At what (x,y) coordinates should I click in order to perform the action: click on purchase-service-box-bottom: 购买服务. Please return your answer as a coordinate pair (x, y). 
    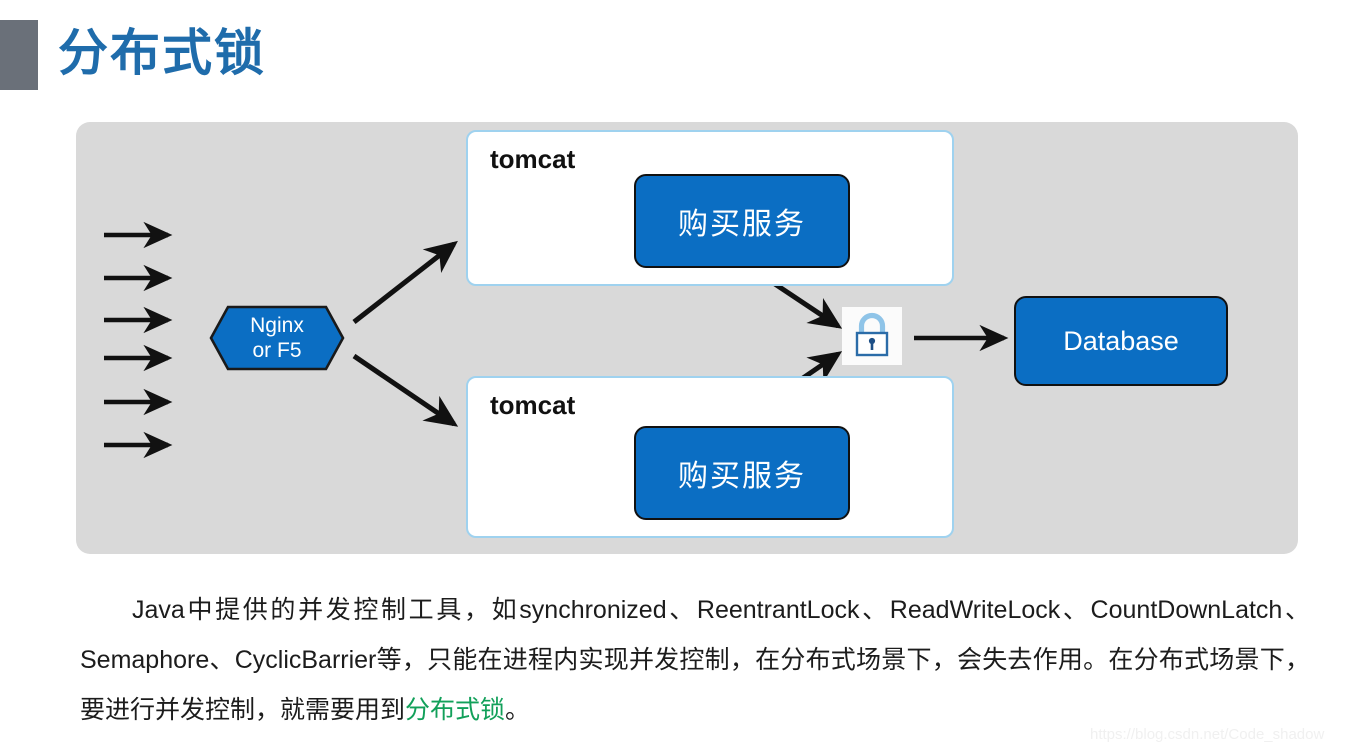
    Looking at the image, I should click on (742, 473).